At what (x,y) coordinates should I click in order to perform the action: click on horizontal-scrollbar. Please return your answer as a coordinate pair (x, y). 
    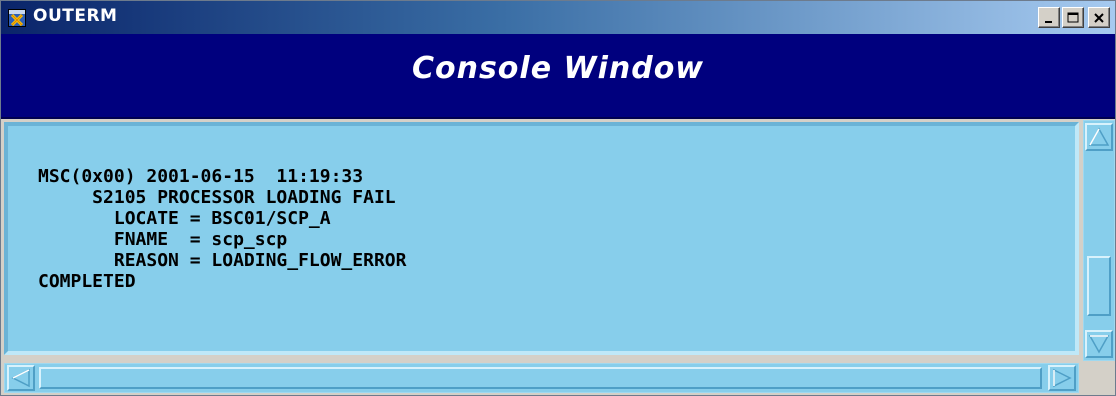
    Looking at the image, I should click on (541, 378).